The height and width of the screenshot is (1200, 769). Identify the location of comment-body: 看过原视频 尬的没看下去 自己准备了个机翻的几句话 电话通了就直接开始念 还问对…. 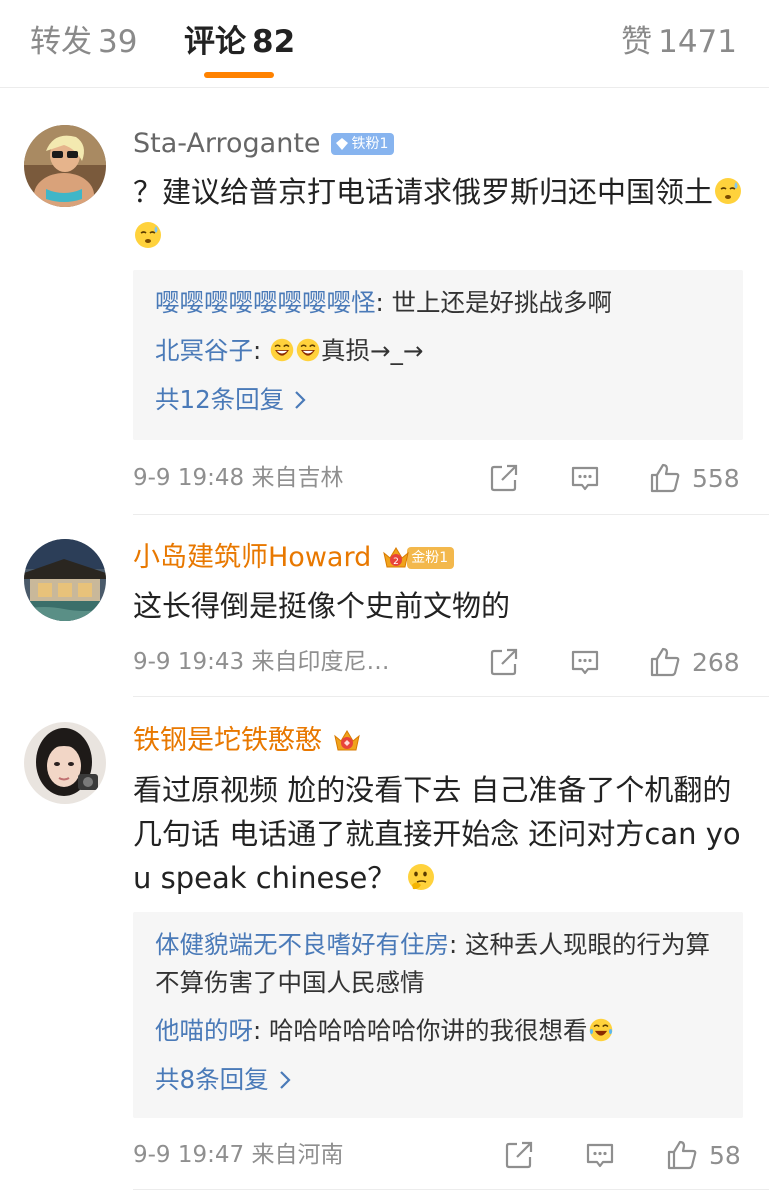
(437, 834).